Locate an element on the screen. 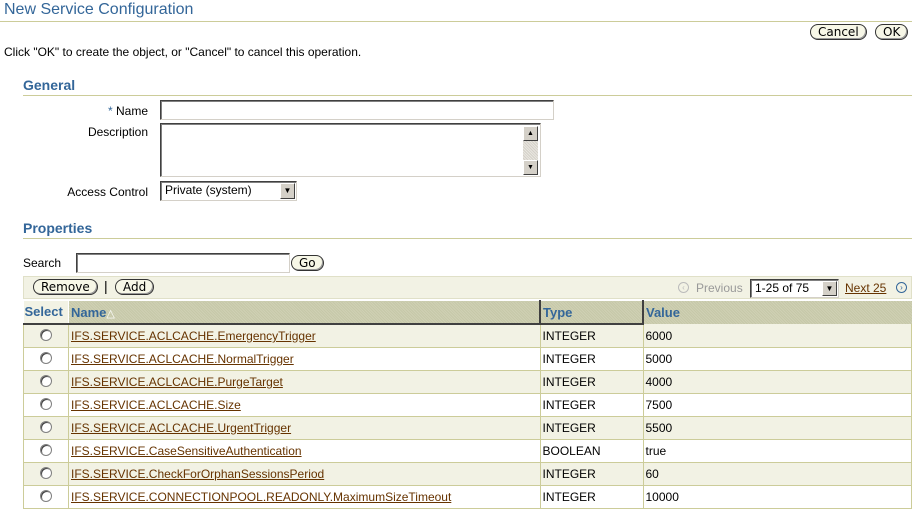 Image resolution: width=915 pixels, height=509 pixels. scroll-down-icon: ▼ is located at coordinates (530, 167).